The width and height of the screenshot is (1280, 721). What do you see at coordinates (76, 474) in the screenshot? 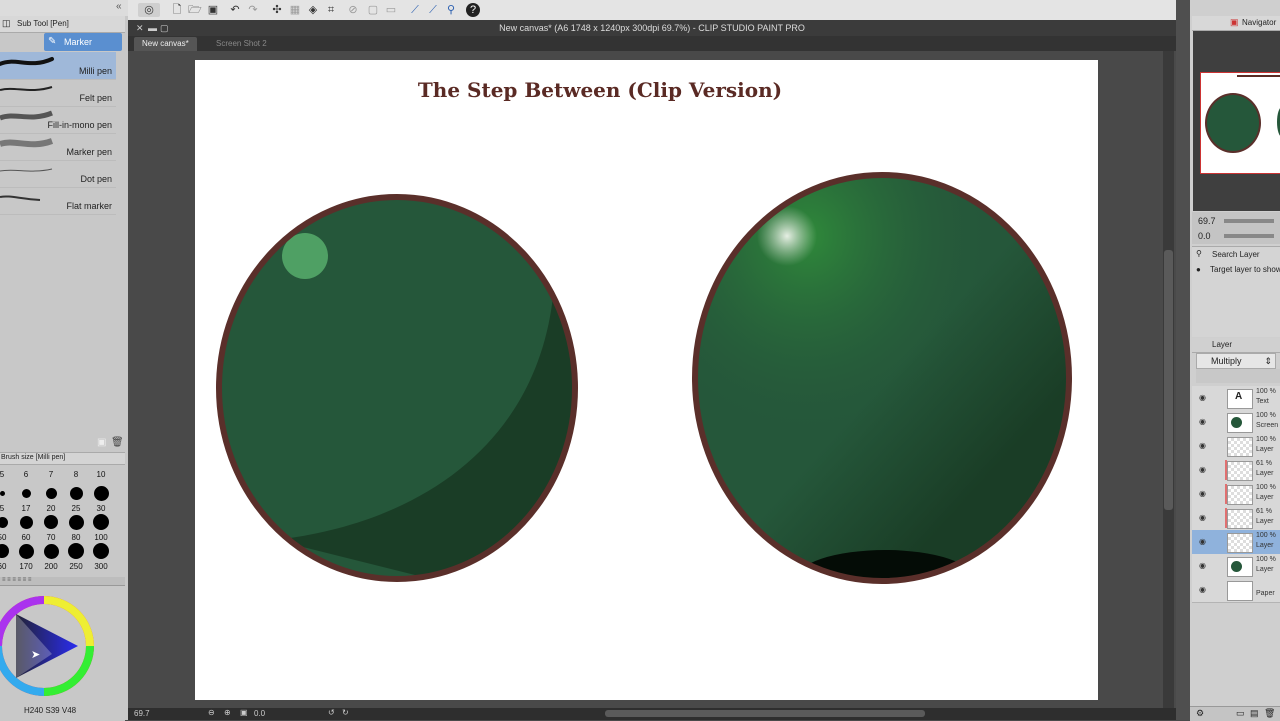
I see `brush-size-value: 8` at bounding box center [76, 474].